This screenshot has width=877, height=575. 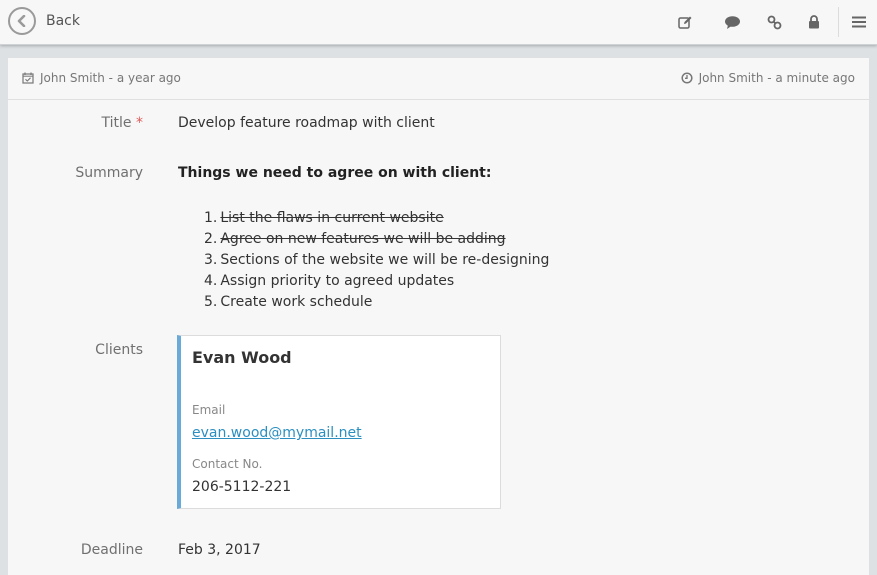 I want to click on comment-icon, so click(x=732, y=22).